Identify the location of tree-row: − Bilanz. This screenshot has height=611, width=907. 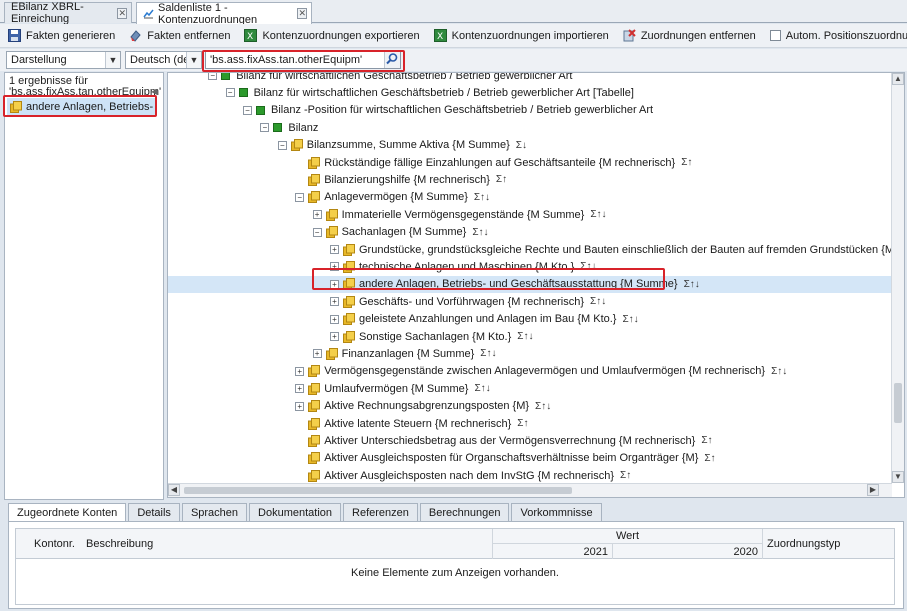
(530, 127).